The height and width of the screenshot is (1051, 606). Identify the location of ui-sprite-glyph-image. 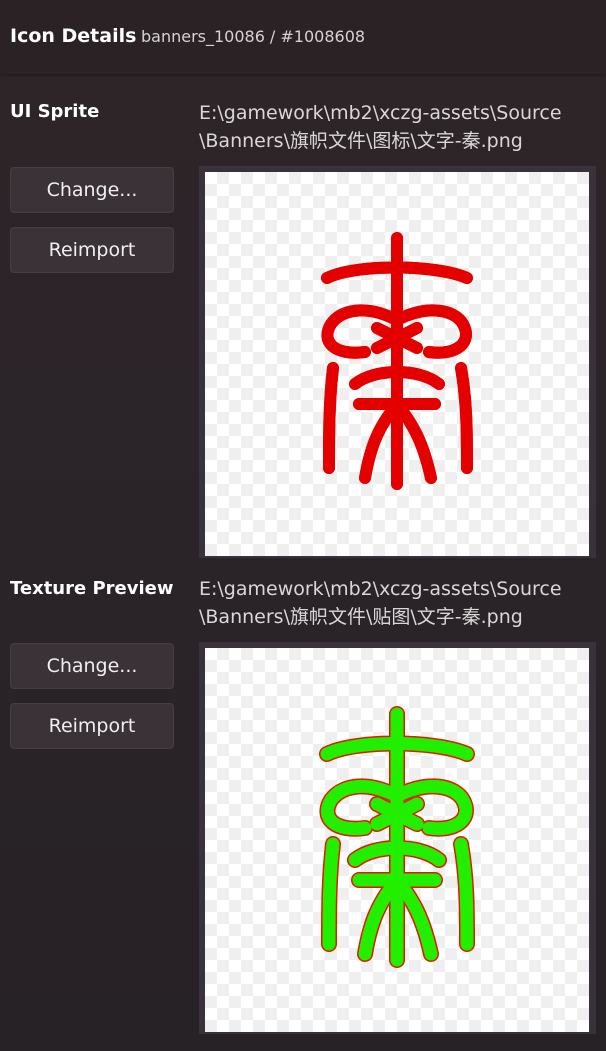
(397, 361).